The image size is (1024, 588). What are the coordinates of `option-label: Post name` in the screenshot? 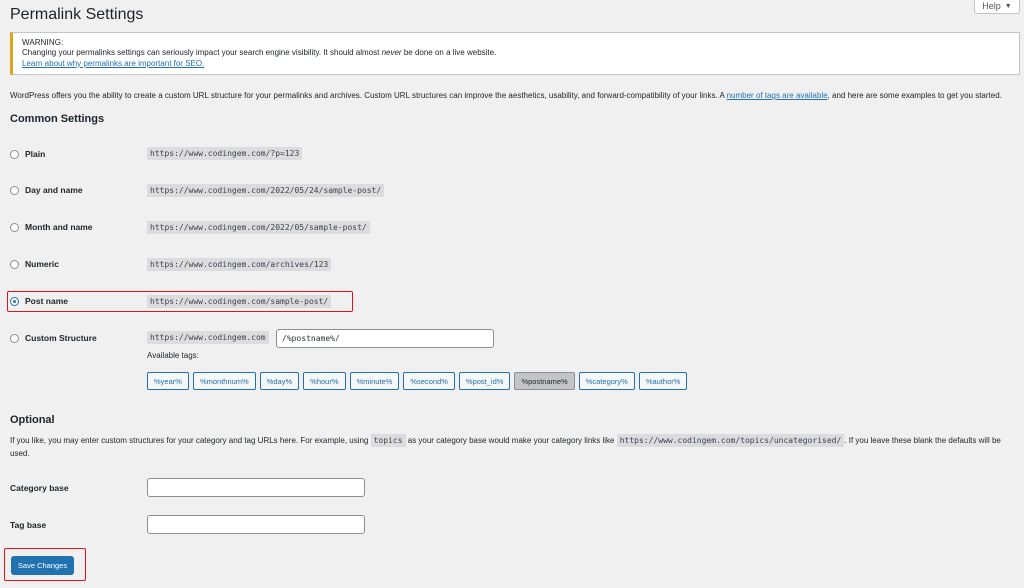 It's located at (46, 301).